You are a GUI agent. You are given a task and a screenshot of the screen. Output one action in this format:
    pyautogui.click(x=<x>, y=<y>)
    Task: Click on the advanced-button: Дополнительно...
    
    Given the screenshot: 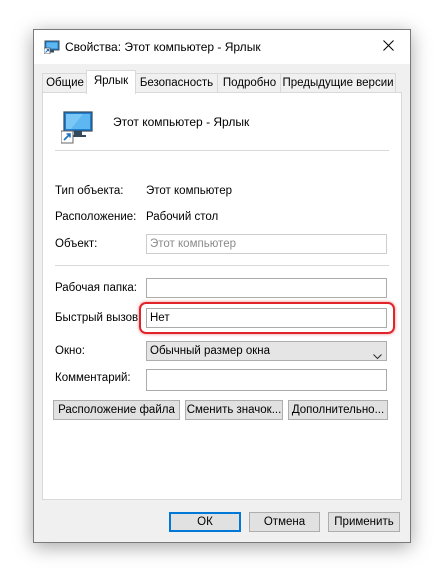 What is the action you would take?
    pyautogui.click(x=338, y=410)
    